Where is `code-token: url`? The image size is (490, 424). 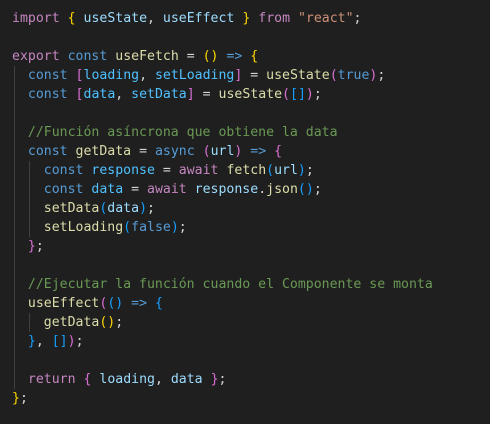
code-token: url is located at coordinates (222, 151).